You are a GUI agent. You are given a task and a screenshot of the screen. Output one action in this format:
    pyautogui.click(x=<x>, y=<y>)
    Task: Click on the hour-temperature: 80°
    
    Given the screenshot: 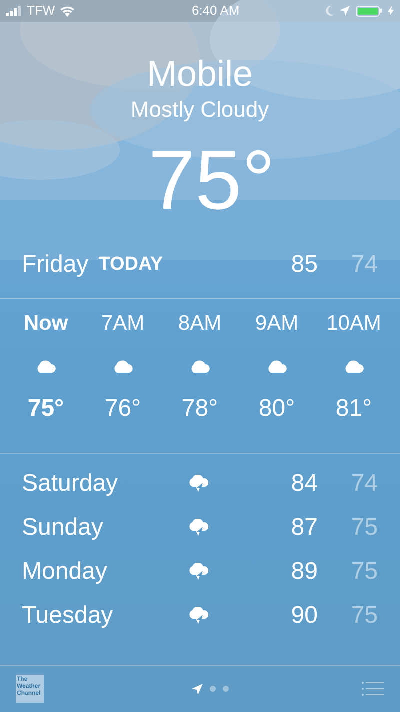 What is the action you would take?
    pyautogui.click(x=277, y=409)
    